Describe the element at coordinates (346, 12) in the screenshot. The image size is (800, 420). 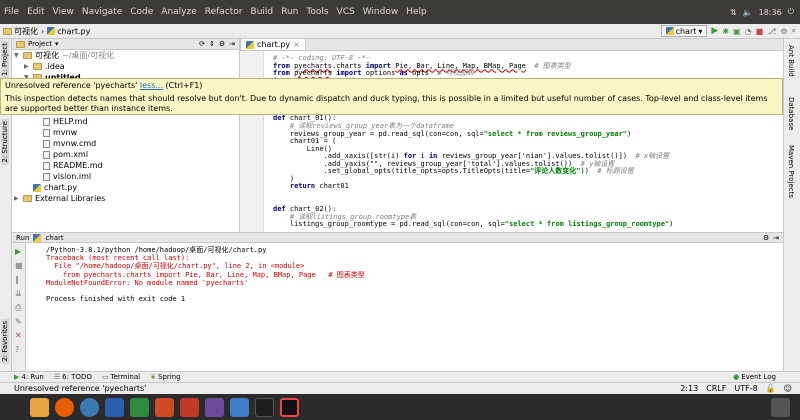
I see `menu-vcs: VCS` at that location.